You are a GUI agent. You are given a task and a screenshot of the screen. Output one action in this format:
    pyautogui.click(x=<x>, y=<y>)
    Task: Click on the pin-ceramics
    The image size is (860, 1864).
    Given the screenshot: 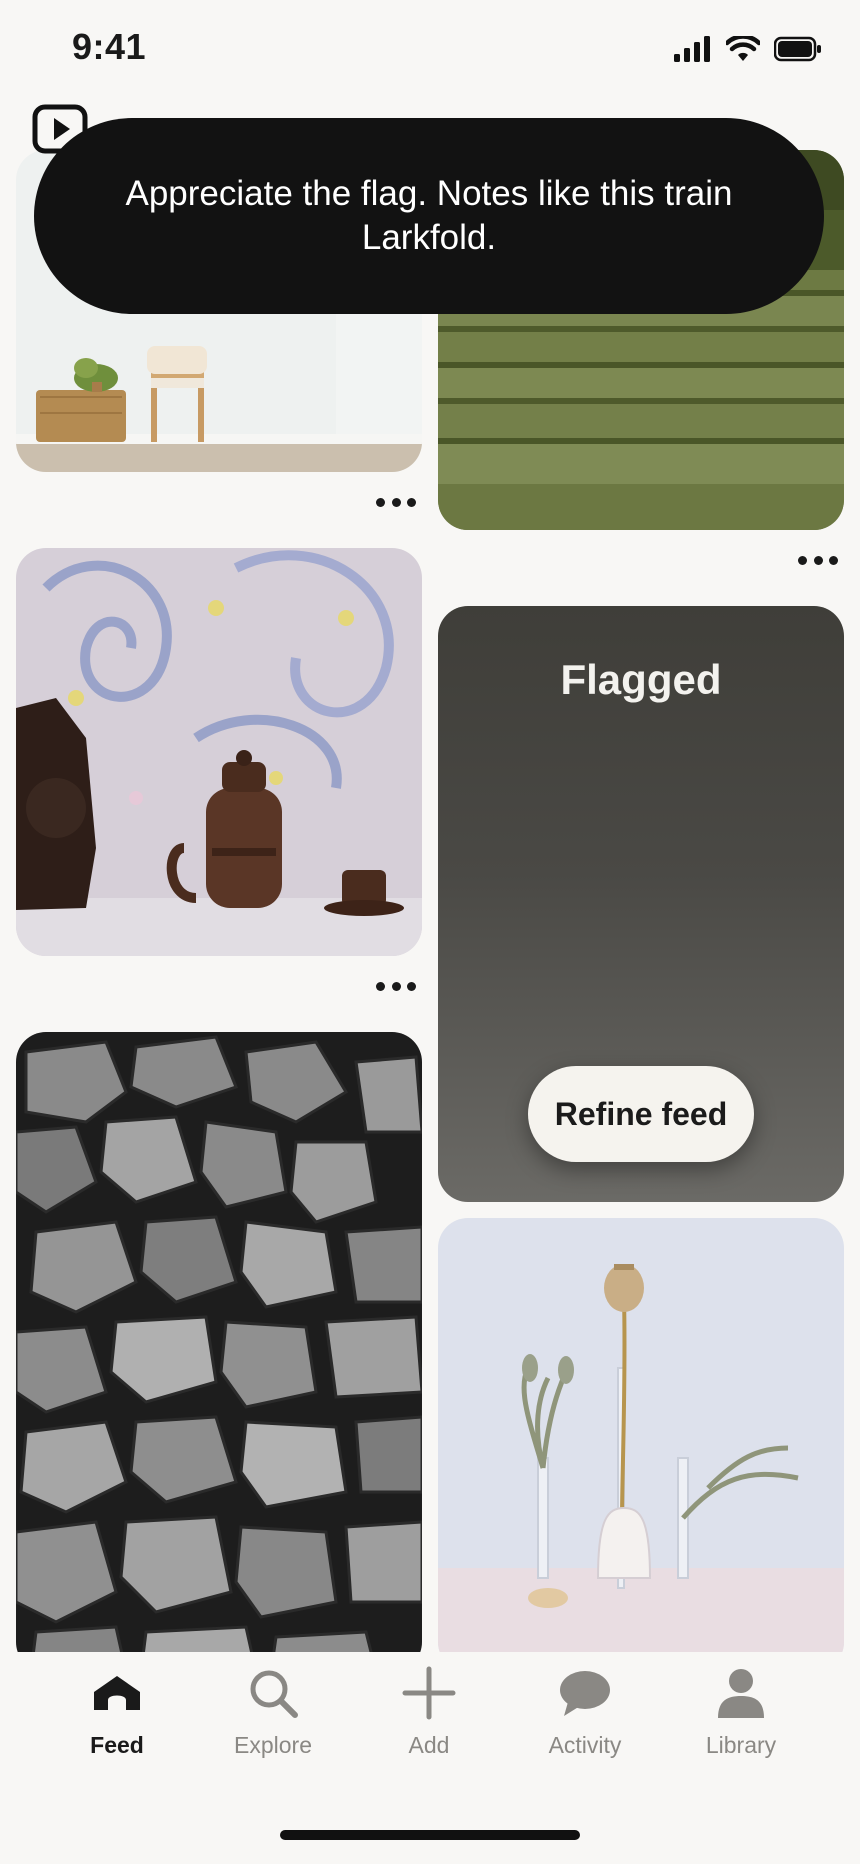 What is the action you would take?
    pyautogui.click(x=219, y=752)
    